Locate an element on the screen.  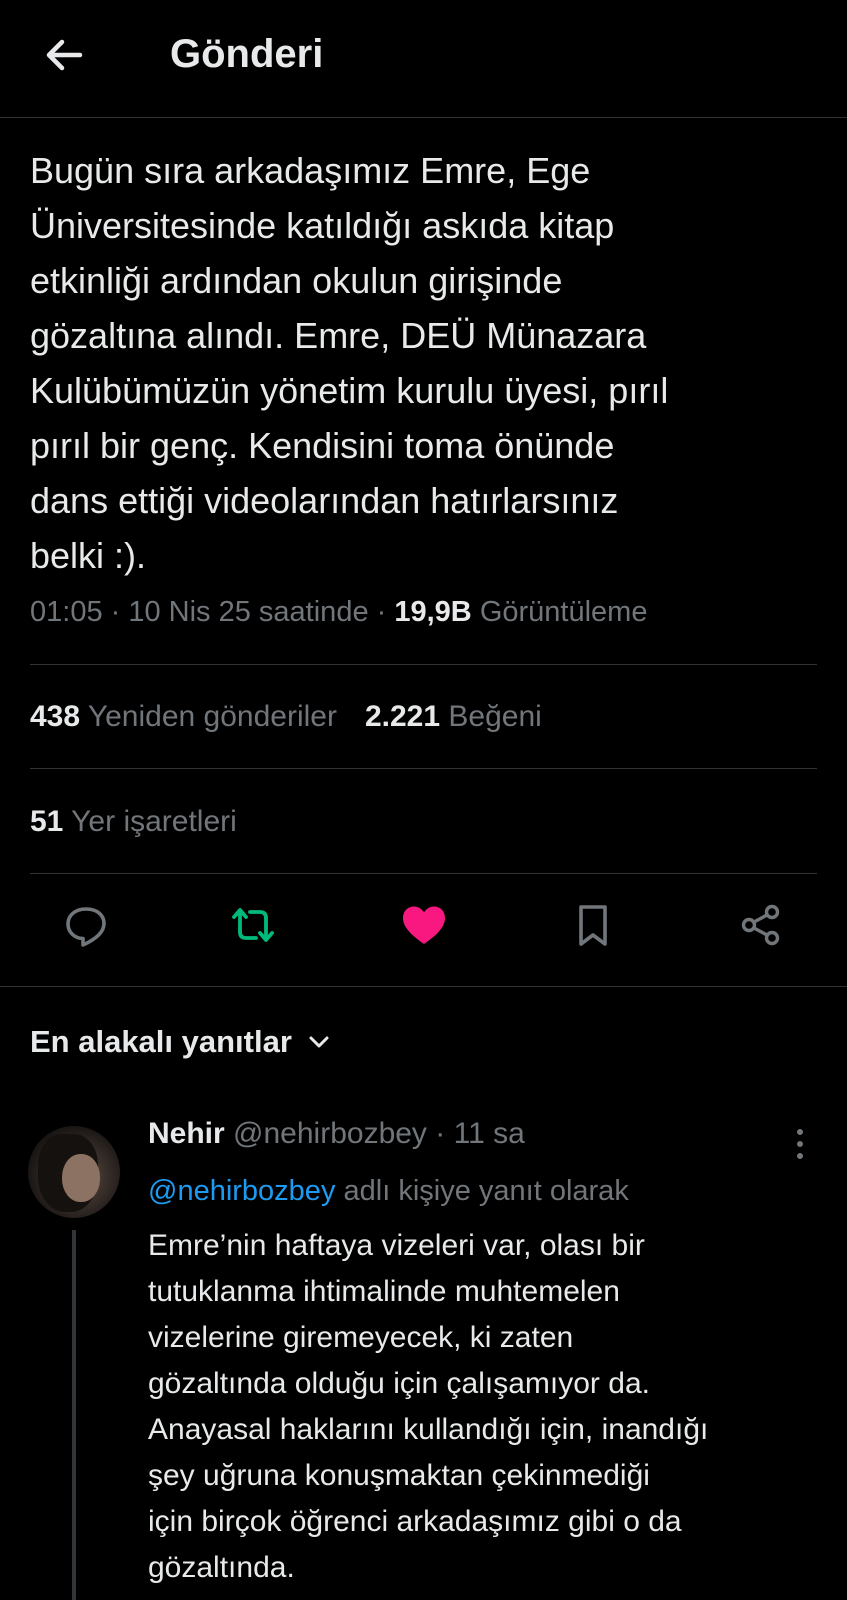
more-options-button is located at coordinates (800, 1144).